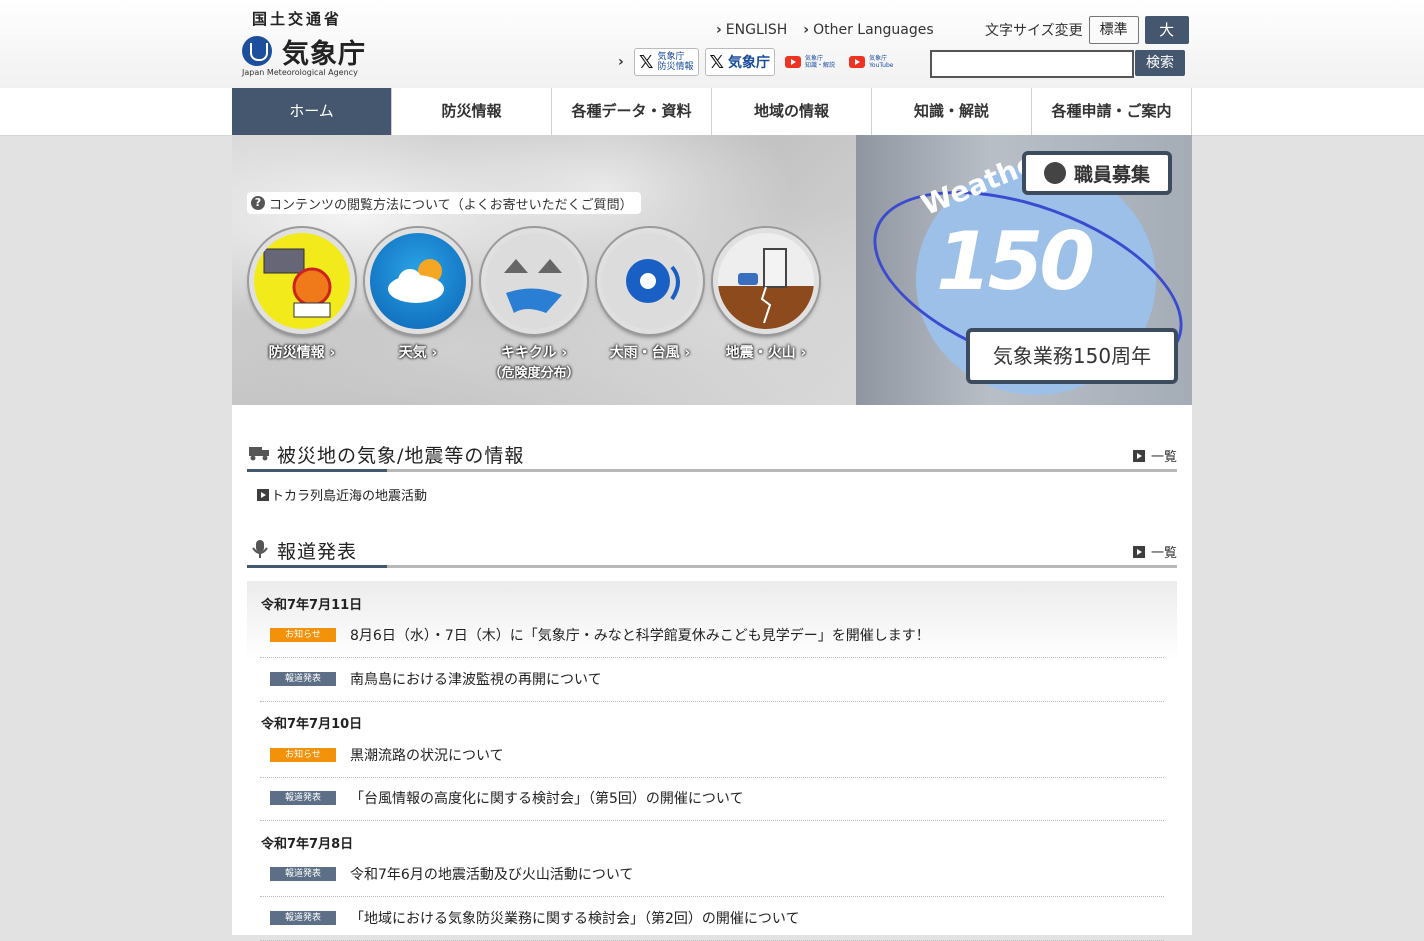  Describe the element at coordinates (1154, 551) in the screenshot. I see `press-list-link: 一覧` at that location.